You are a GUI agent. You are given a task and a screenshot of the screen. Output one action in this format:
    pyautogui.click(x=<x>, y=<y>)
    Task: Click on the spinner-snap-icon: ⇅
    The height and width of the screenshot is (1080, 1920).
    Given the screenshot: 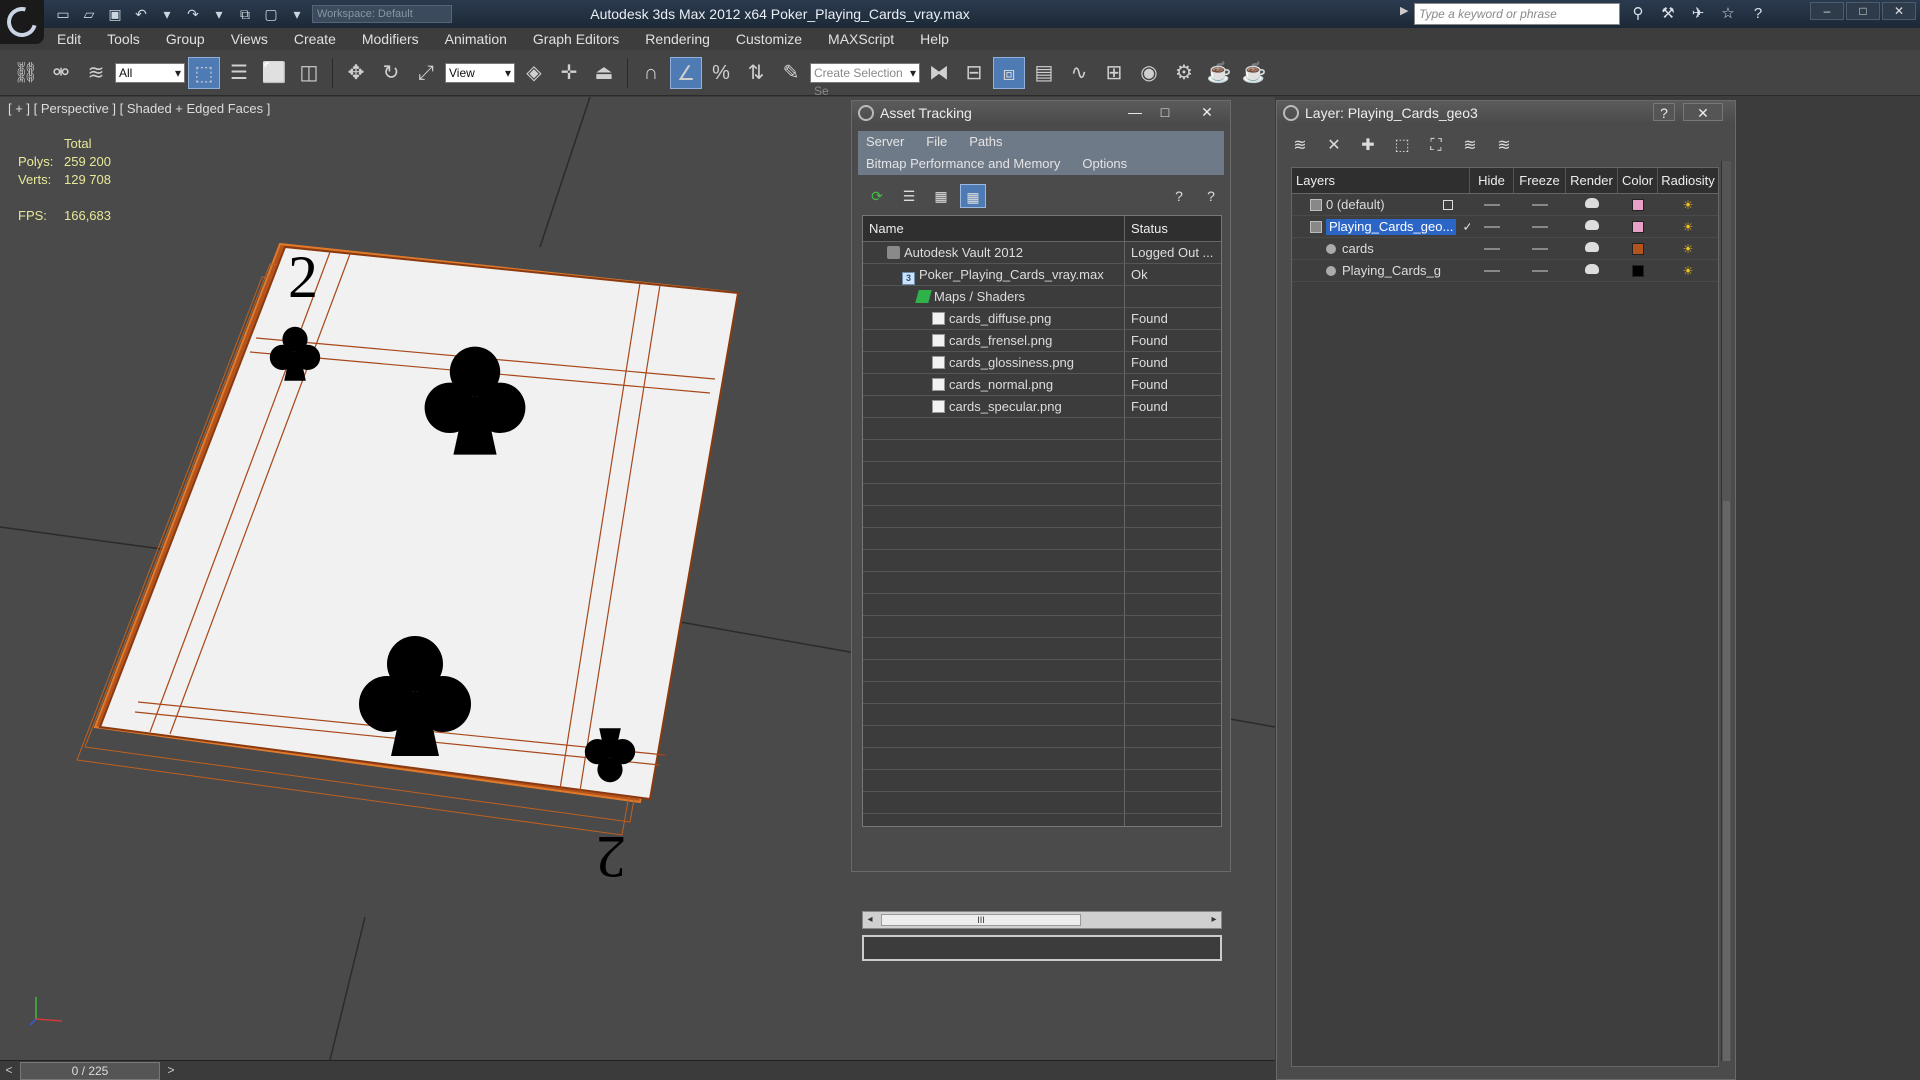 What is the action you would take?
    pyautogui.click(x=756, y=73)
    